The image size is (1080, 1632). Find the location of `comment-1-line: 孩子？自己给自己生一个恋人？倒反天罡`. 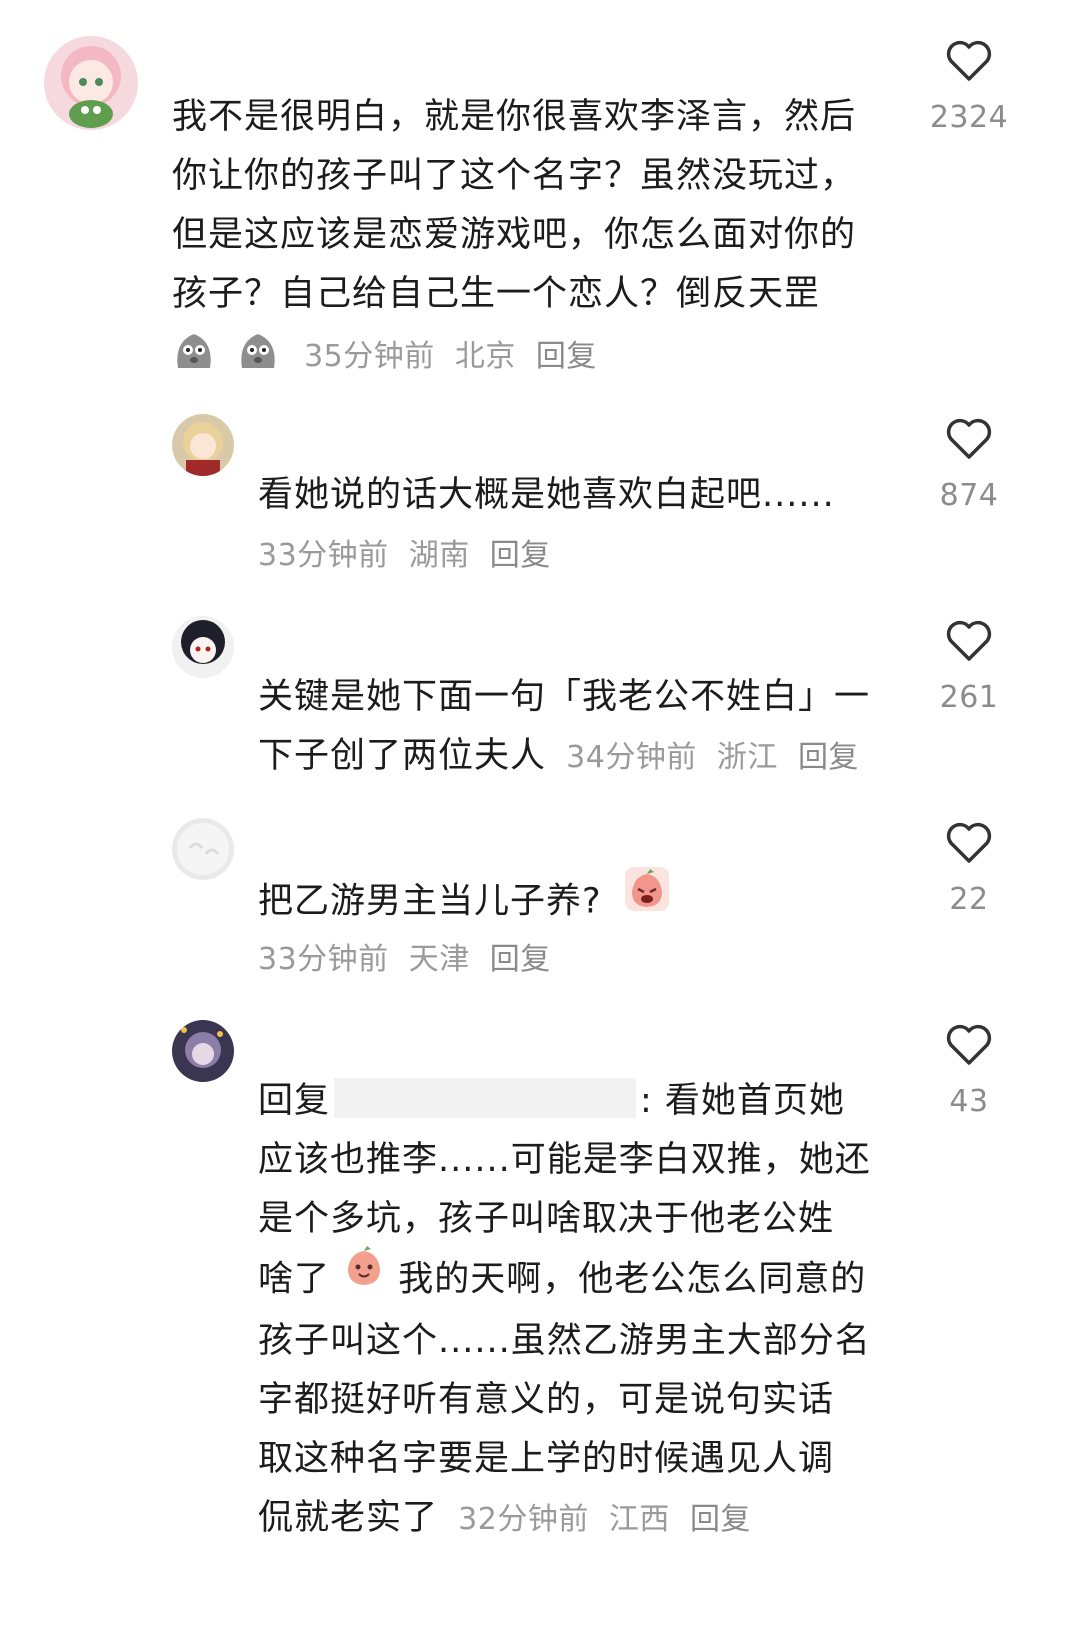

comment-1-line: 孩子？自己给自己生一个恋人？倒反天罡 is located at coordinates (496, 294).